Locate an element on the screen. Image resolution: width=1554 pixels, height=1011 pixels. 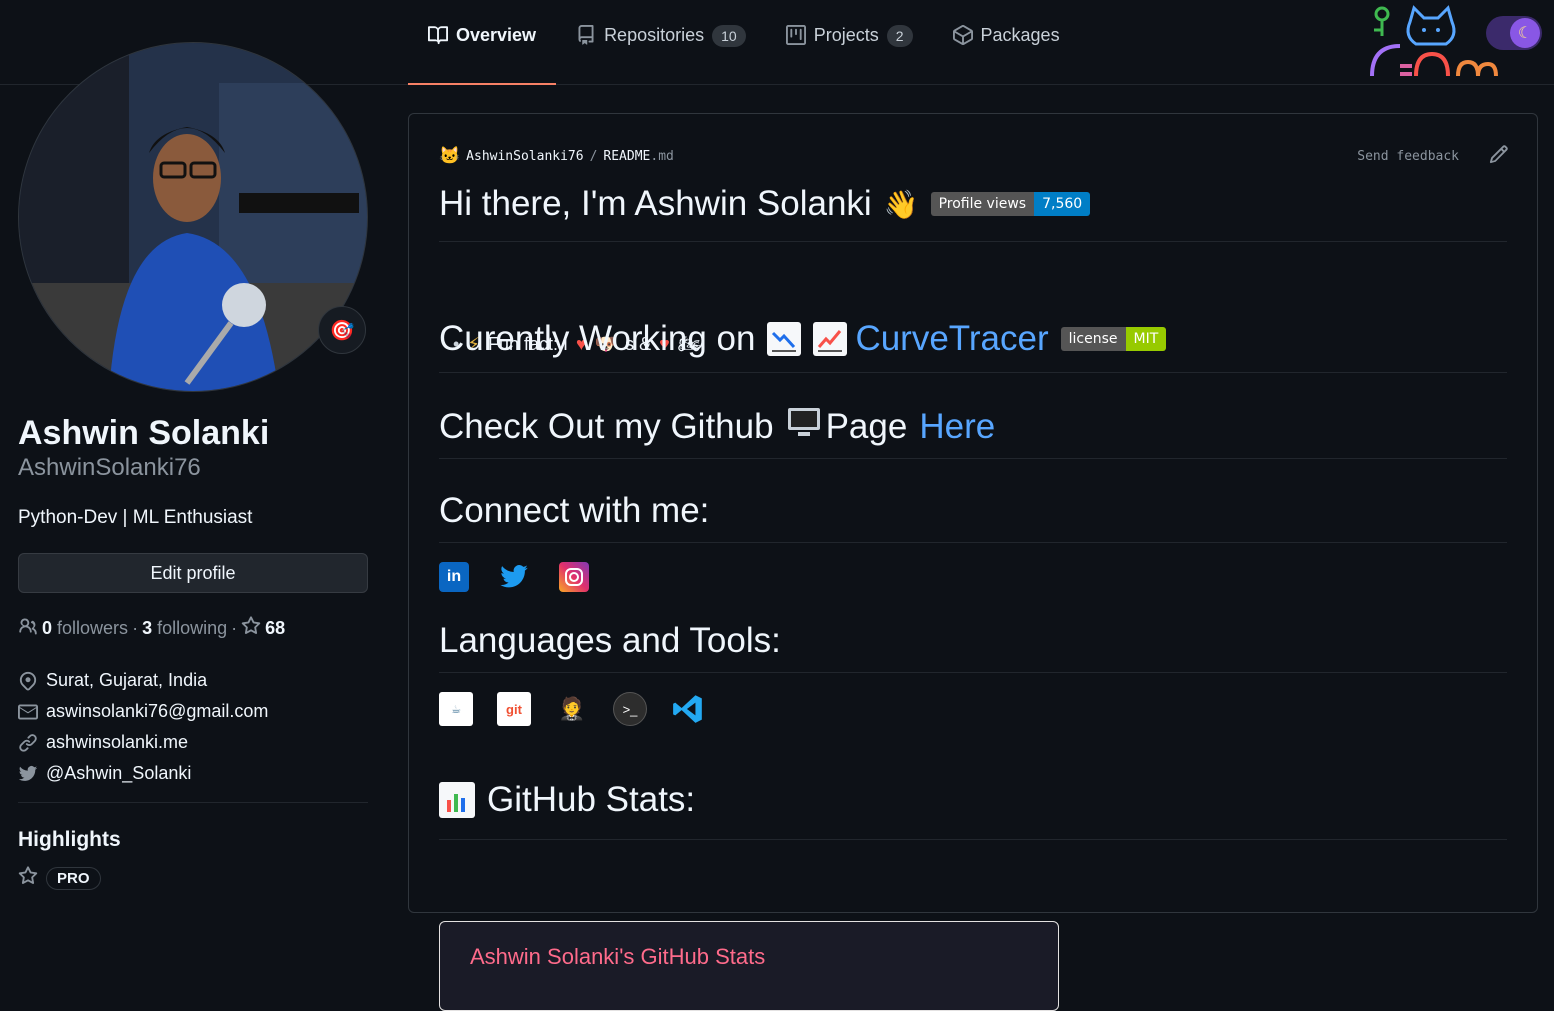
following-count: 3 is located at coordinates (147, 628).